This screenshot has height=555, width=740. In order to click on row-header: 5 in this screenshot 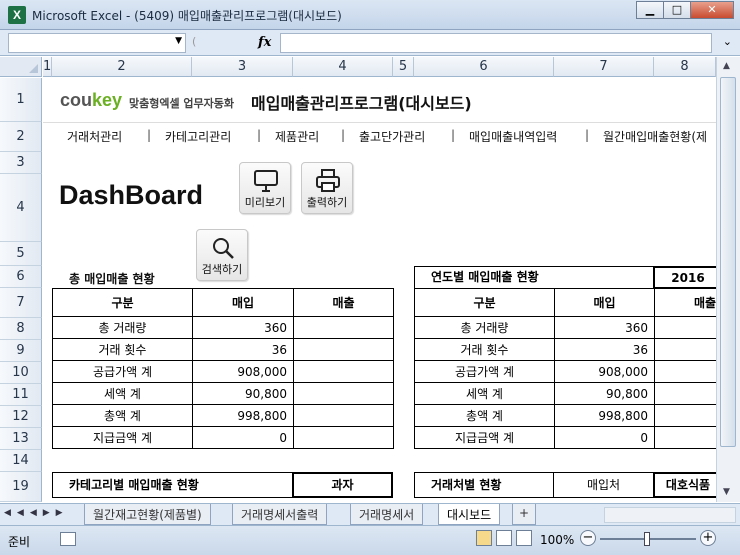, I will do `click(21, 254)`.